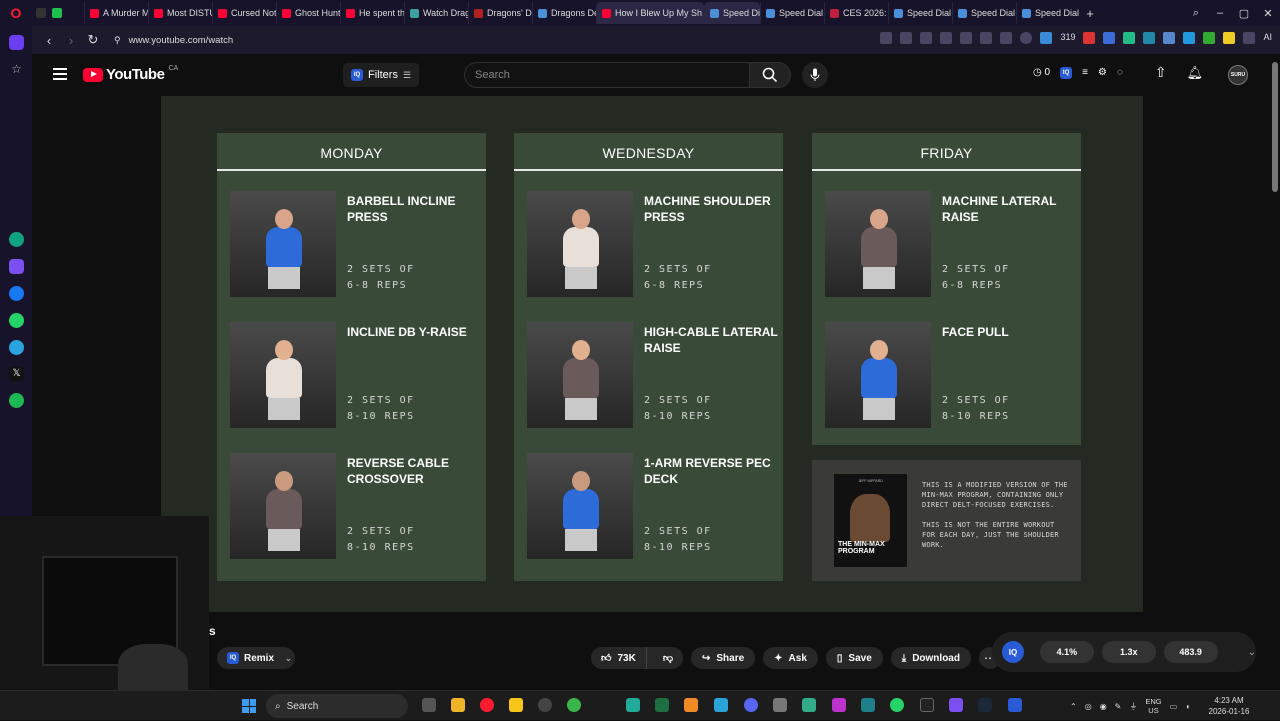 This screenshot has height=721, width=1280. What do you see at coordinates (1041, 72) in the screenshot?
I see `timer-icon: ◷ 0` at bounding box center [1041, 72].